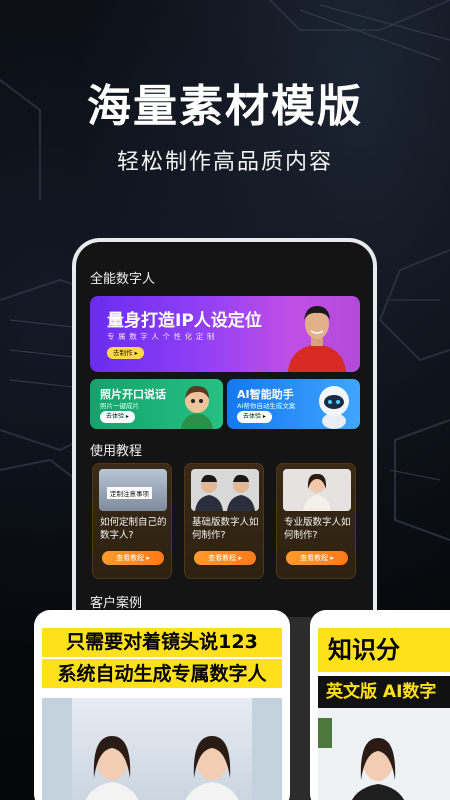 The width and height of the screenshot is (450, 800). I want to click on ai-assistant-card: AI智能助手 AI帮你自动生成文案 去体验 ▸, so click(293, 404).